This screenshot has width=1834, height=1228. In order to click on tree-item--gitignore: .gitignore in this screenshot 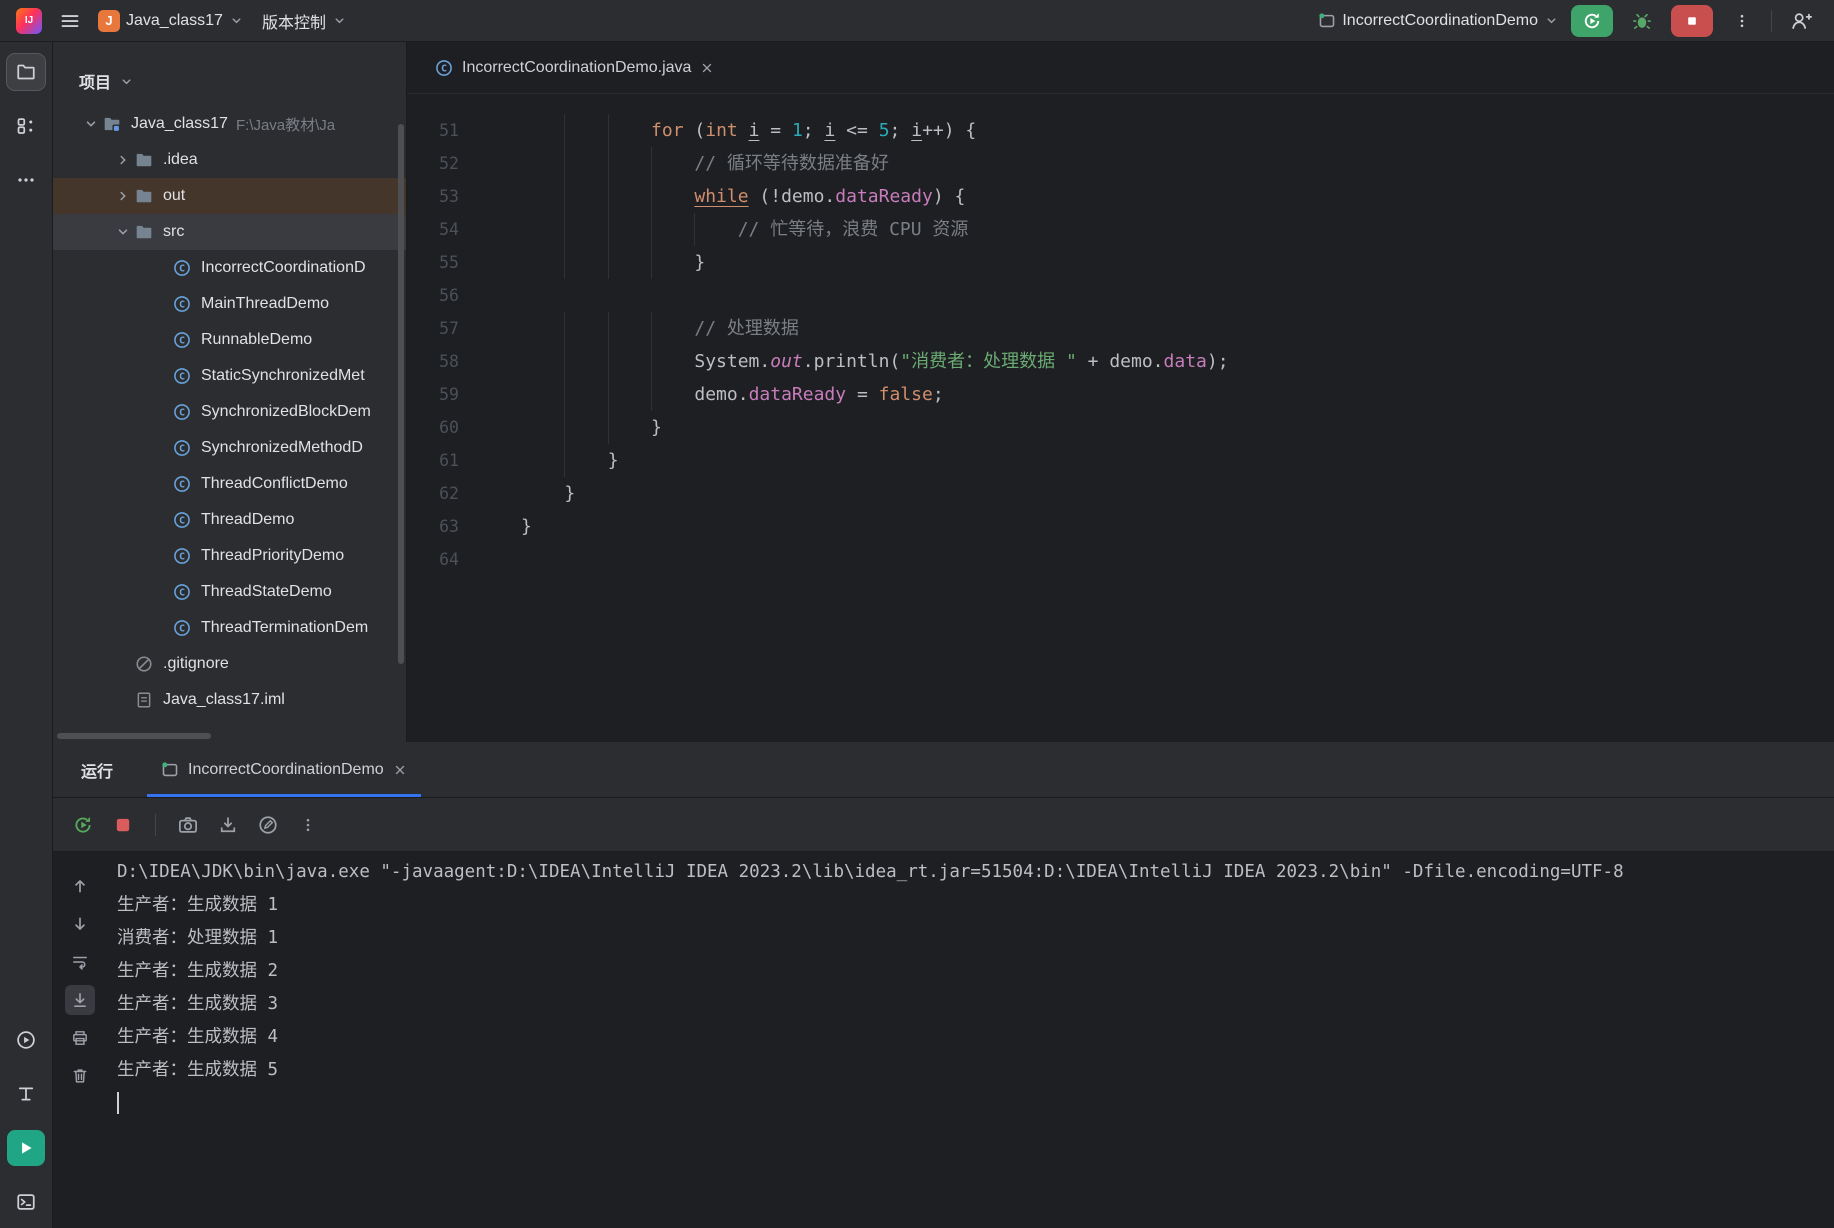, I will do `click(229, 664)`.